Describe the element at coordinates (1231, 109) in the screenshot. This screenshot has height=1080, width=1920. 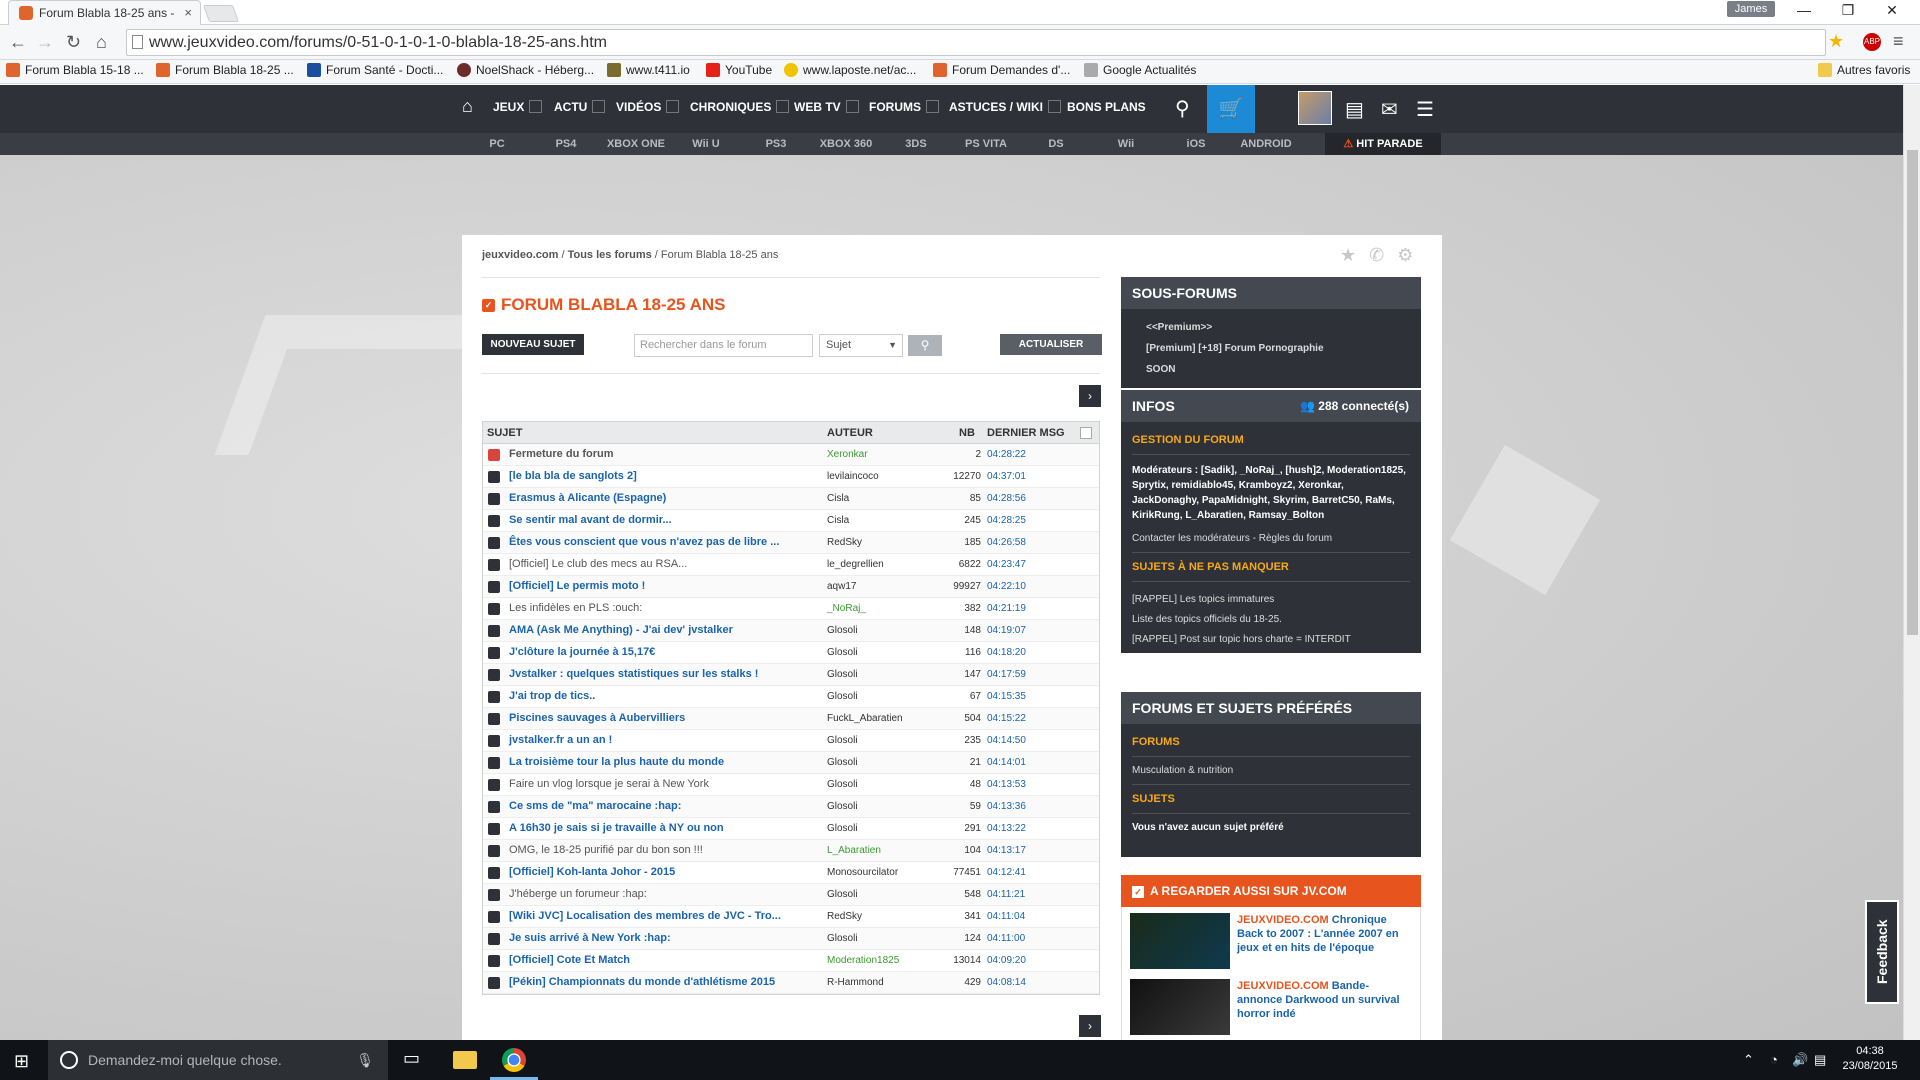
I see `cart-icon: 🛒` at that location.